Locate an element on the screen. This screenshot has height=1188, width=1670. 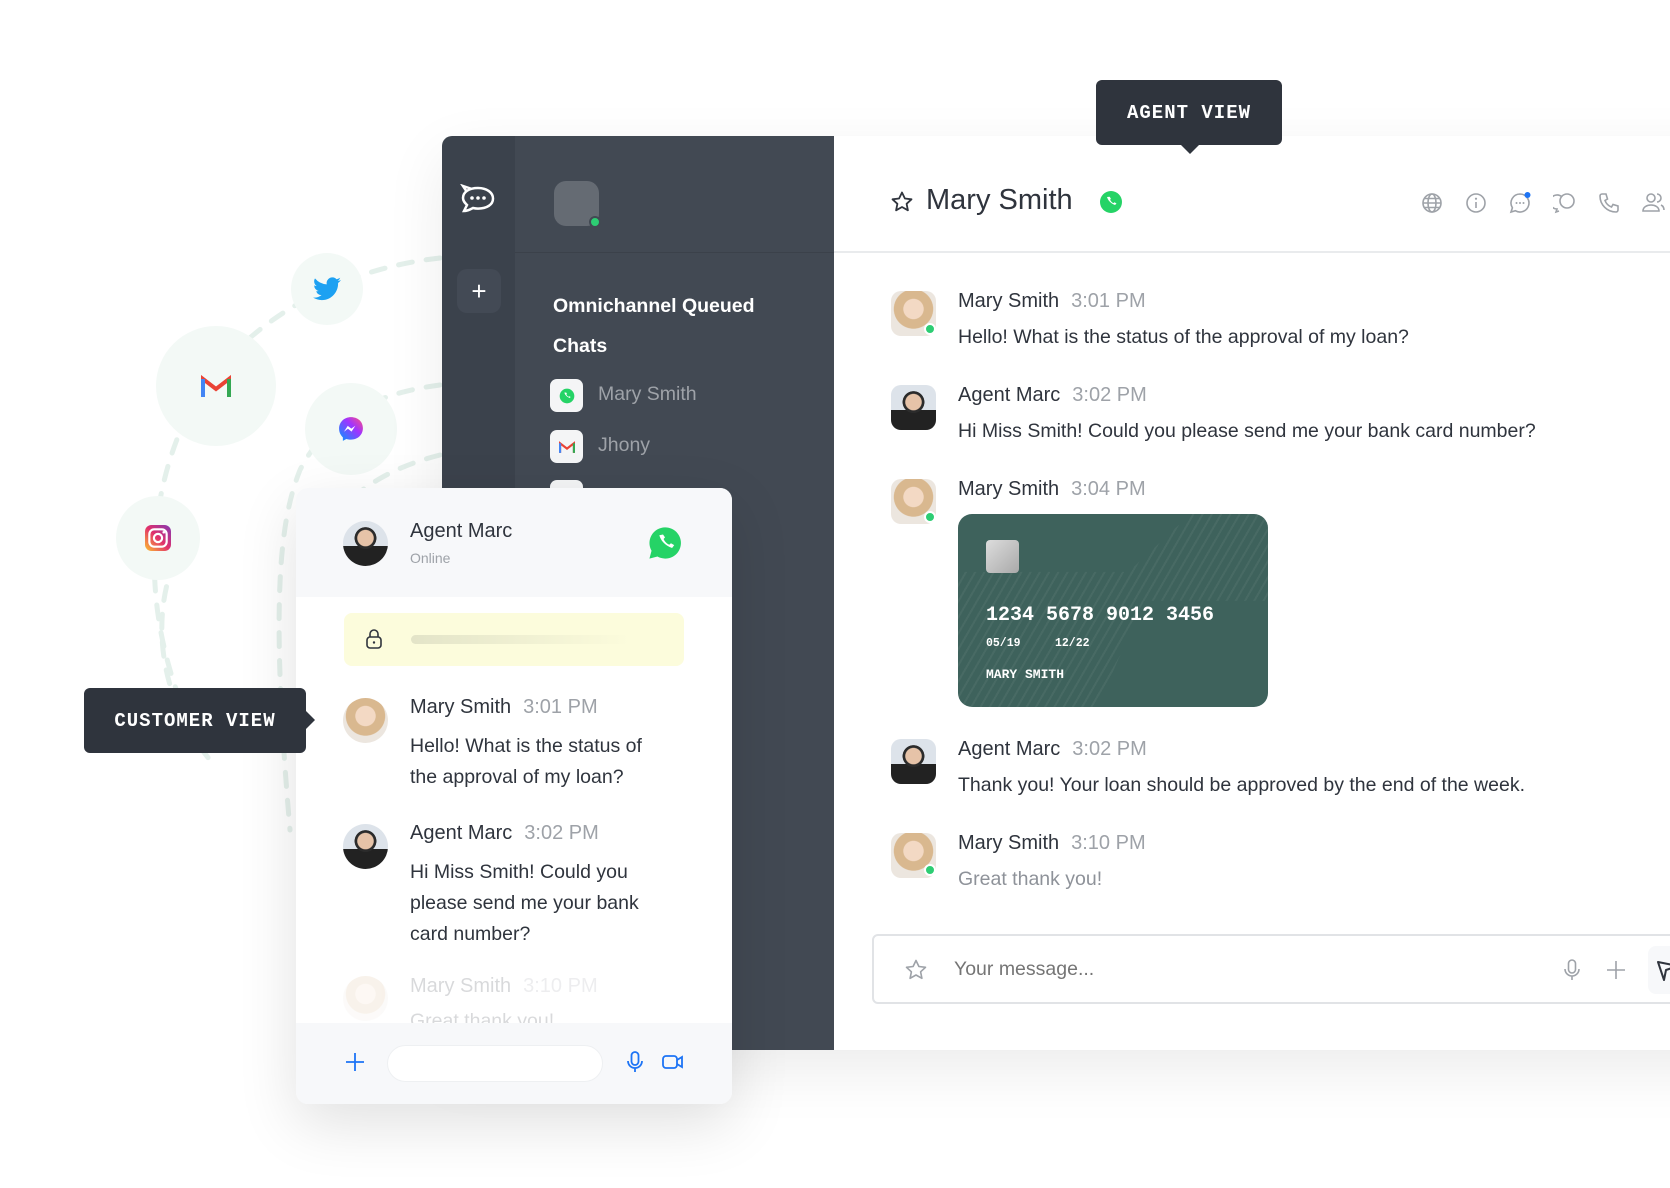
phone-icon is located at coordinates (1609, 203).